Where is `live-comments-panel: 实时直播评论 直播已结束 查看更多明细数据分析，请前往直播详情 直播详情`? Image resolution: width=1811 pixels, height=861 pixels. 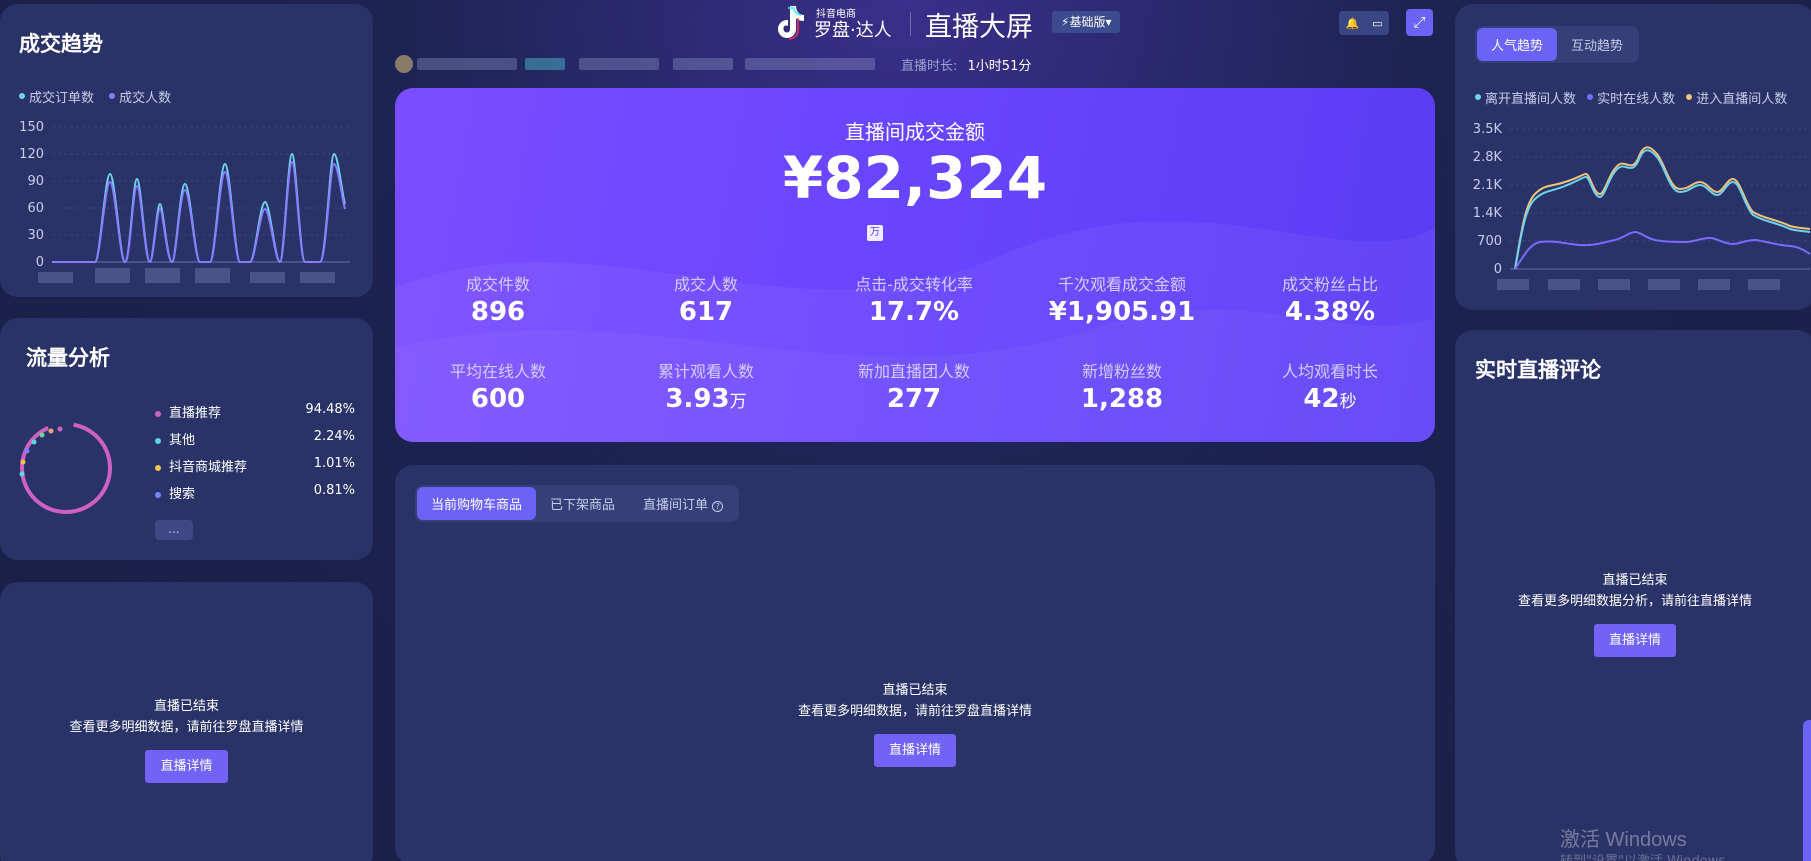 live-comments-panel: 实时直播评论 直播已结束 查看更多明细数据分析，请前往直播详情 直播详情 is located at coordinates (1633, 595).